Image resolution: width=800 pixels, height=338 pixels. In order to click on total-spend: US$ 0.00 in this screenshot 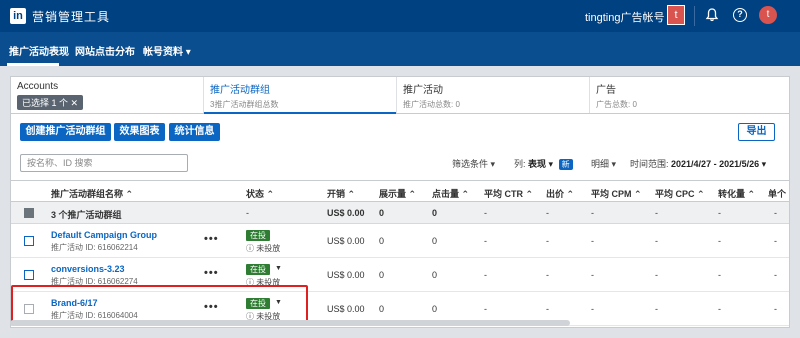, I will do `click(346, 213)`.